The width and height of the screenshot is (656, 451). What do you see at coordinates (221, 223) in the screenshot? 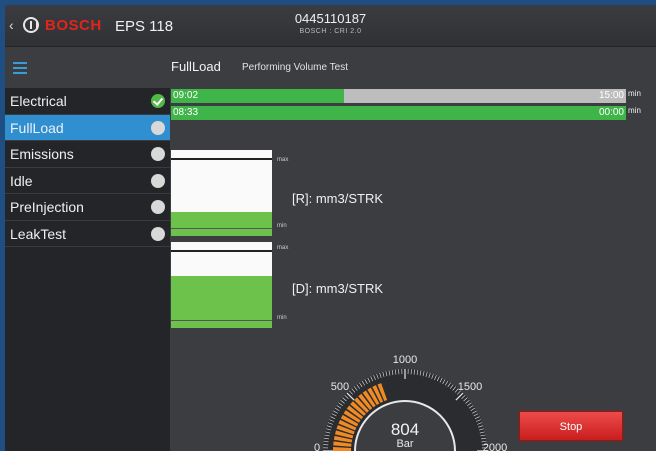
I see `volume-fill` at bounding box center [221, 223].